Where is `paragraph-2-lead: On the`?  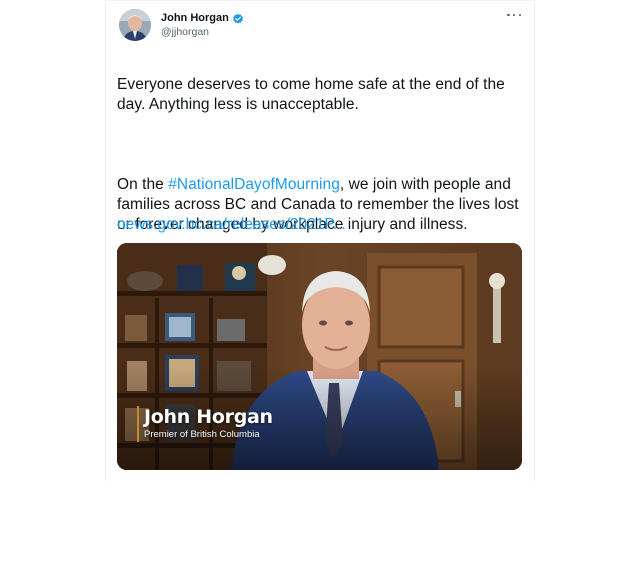 paragraph-2-lead: On the is located at coordinates (143, 184).